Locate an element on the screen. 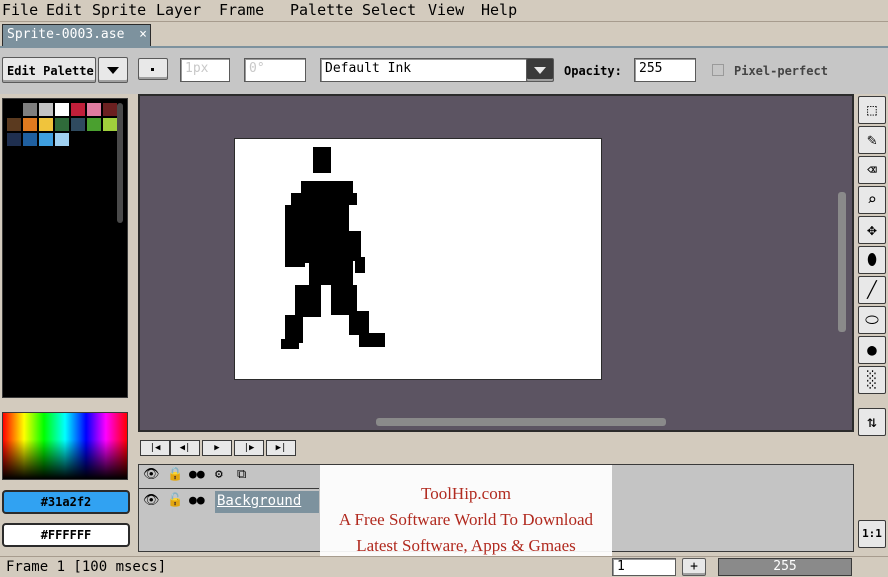 This screenshot has height=577, width=888. brush-type-button is located at coordinates (153, 69).